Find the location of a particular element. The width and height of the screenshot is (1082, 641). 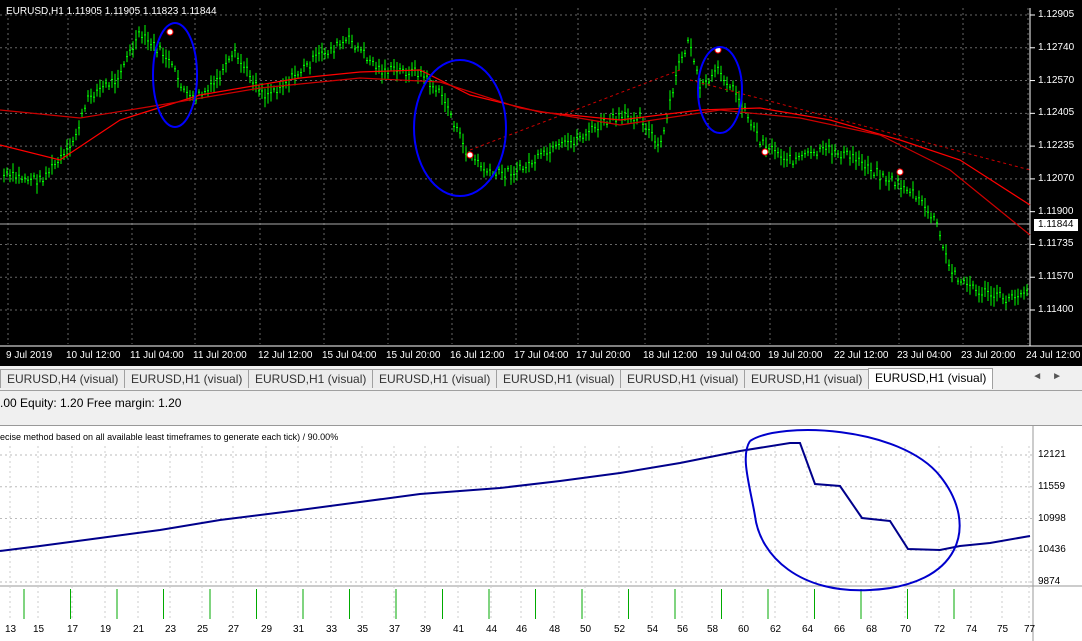

x-axis-label: 16 Jul 12:00 is located at coordinates (477, 355).